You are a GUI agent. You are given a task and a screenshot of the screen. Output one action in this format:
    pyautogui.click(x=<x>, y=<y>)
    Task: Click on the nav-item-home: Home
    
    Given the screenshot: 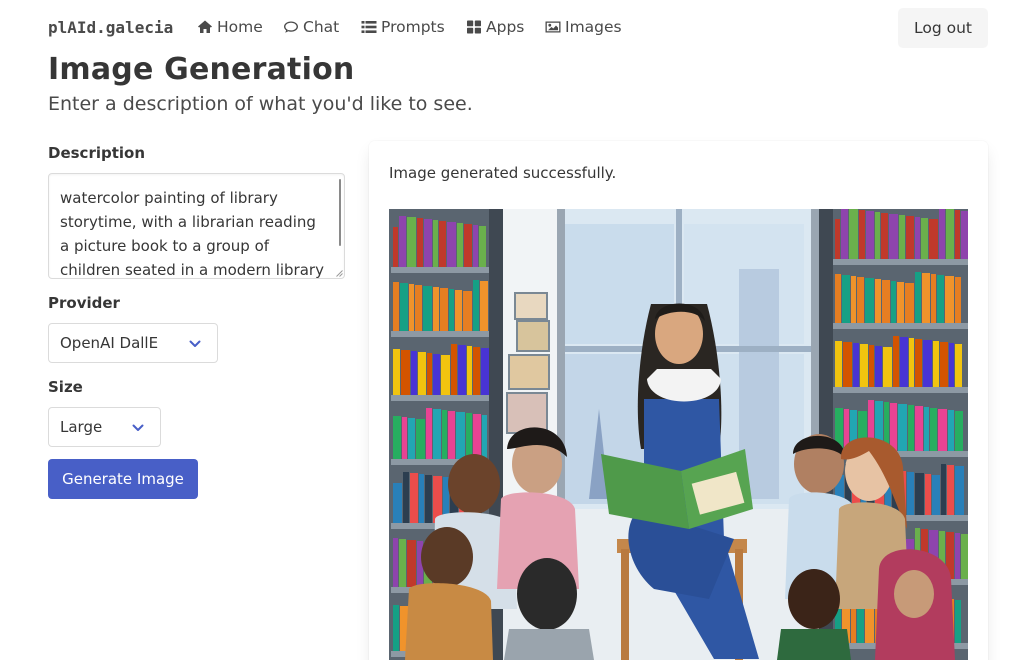 What is the action you would take?
    pyautogui.click(x=230, y=27)
    